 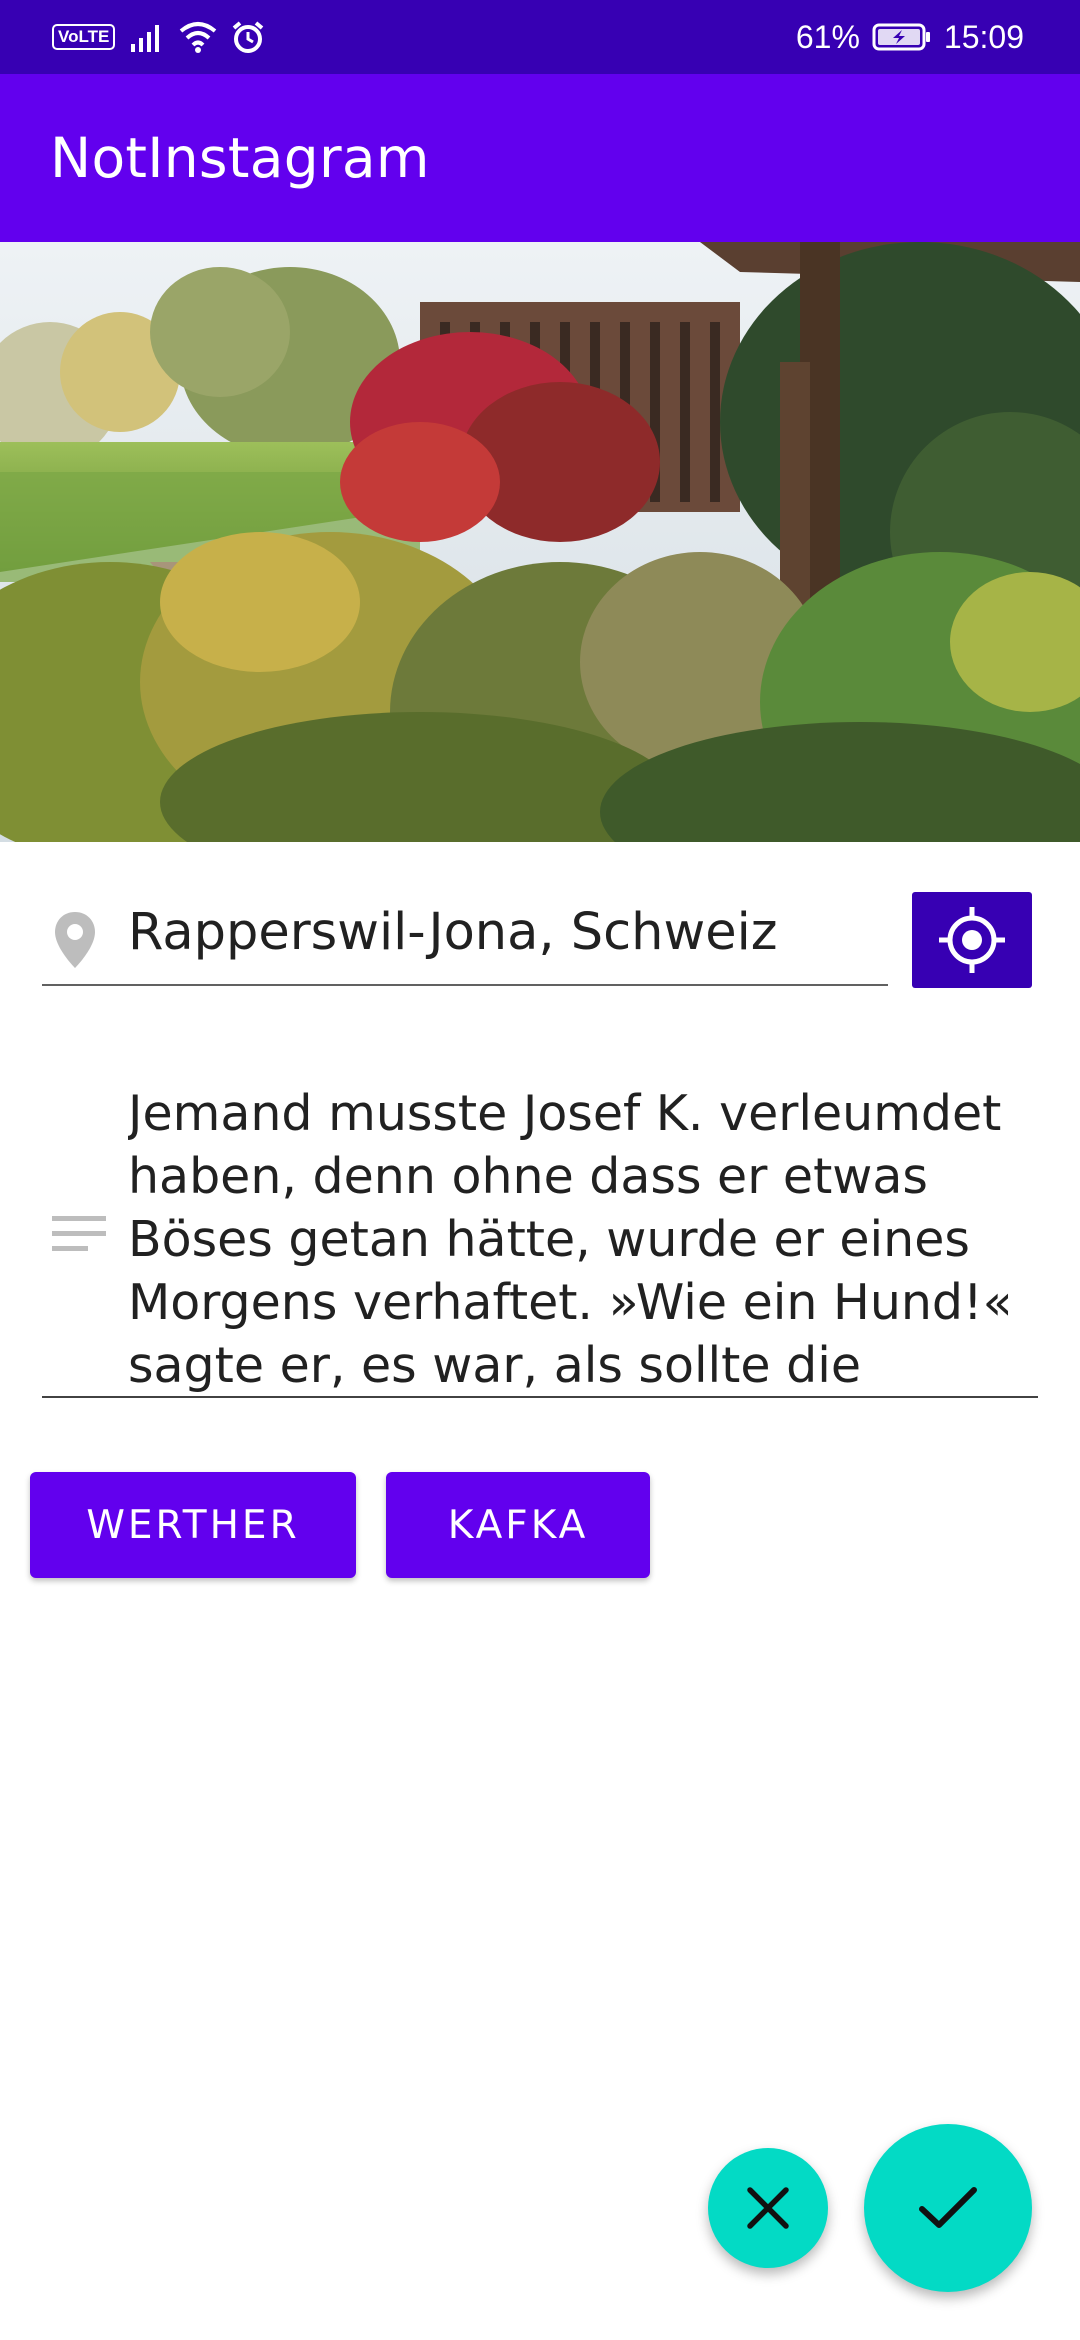 What do you see at coordinates (518, 1525) in the screenshot?
I see `kafka-button: KAFKA` at bounding box center [518, 1525].